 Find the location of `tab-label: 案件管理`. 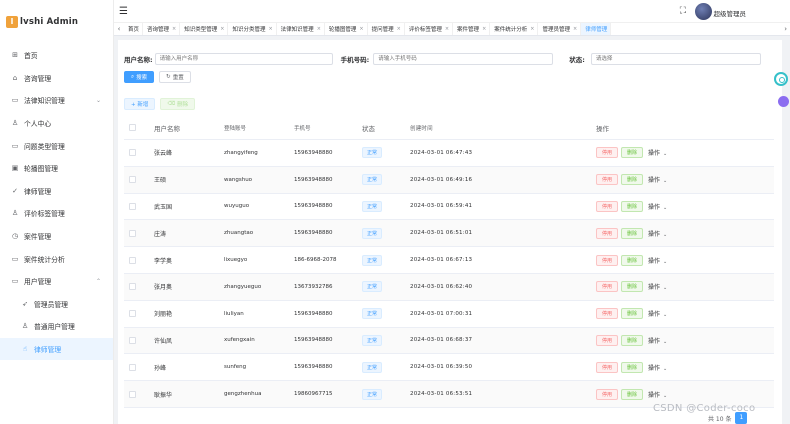

tab-label: 案件管理 is located at coordinates (468, 30).